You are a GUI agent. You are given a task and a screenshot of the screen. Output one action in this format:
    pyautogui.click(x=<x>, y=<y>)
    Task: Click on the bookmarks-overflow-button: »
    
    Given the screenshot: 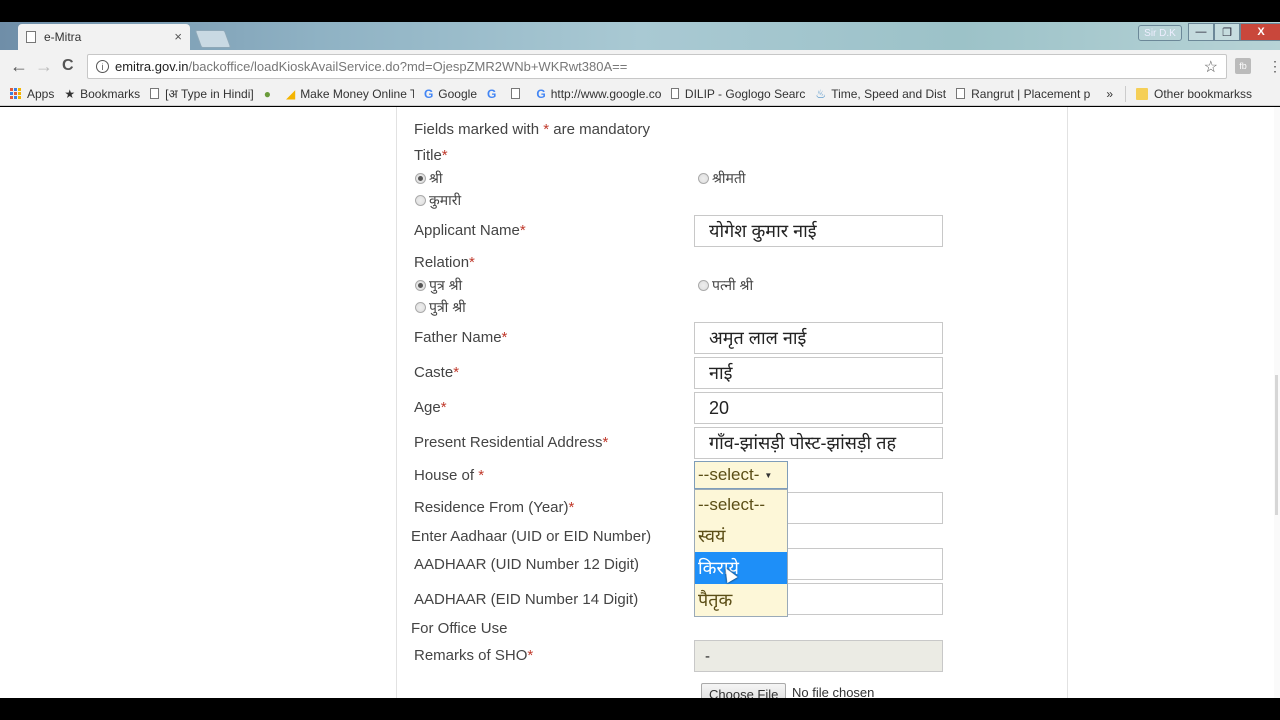 What is the action you would take?
    pyautogui.click(x=1109, y=94)
    